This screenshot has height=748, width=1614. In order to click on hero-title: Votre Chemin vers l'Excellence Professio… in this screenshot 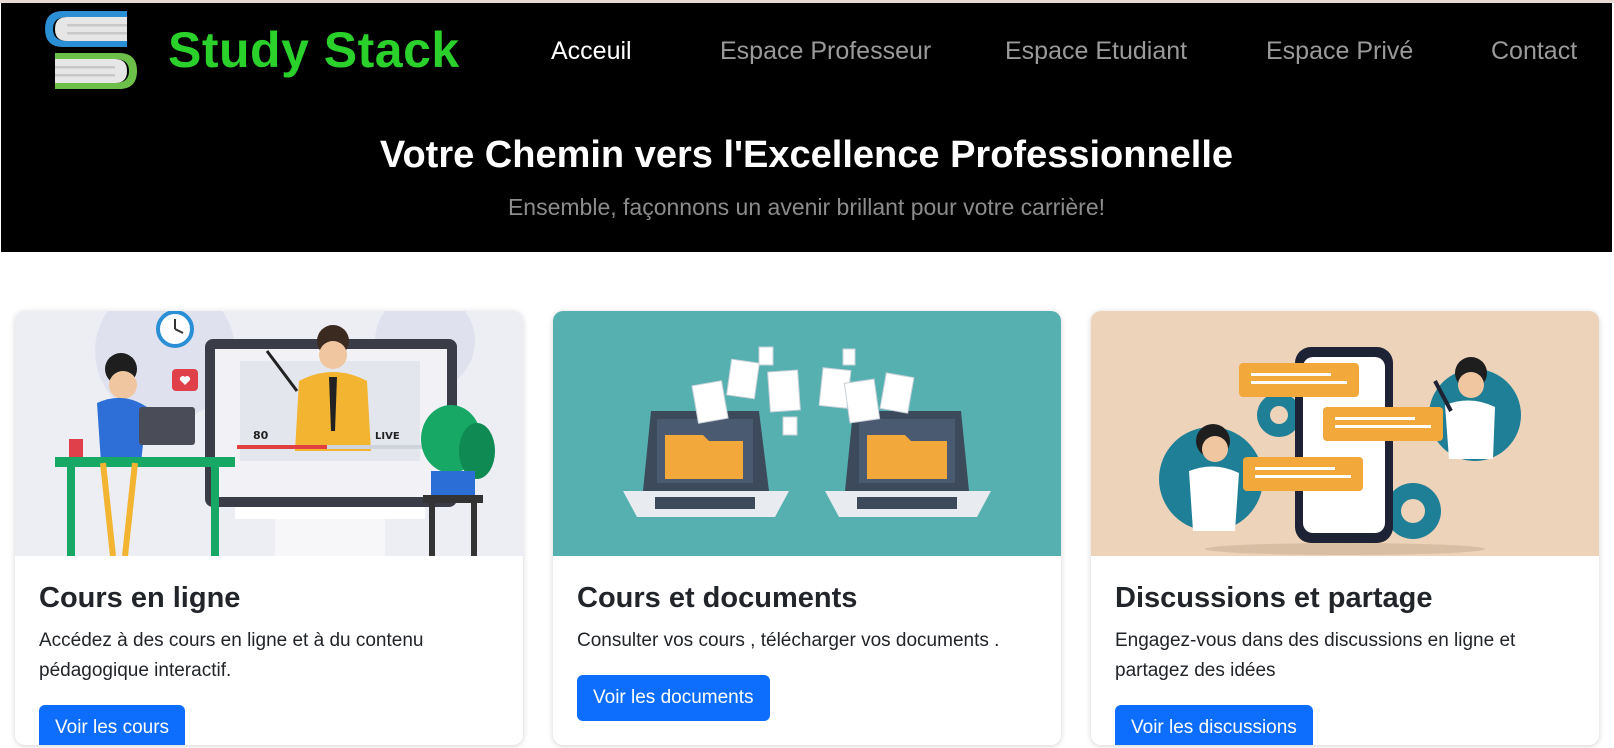, I will do `click(806, 155)`.